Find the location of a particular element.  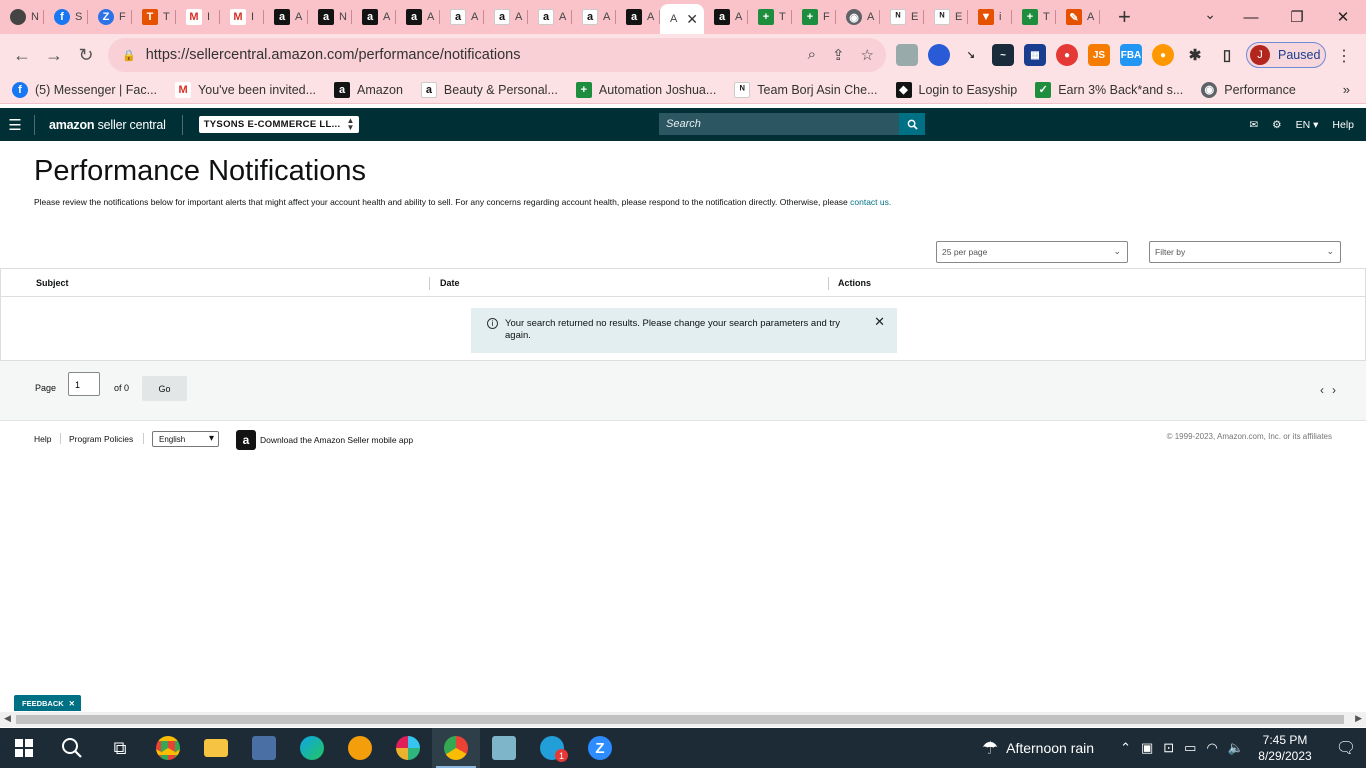

back-icon: ← is located at coordinates (22, 55).